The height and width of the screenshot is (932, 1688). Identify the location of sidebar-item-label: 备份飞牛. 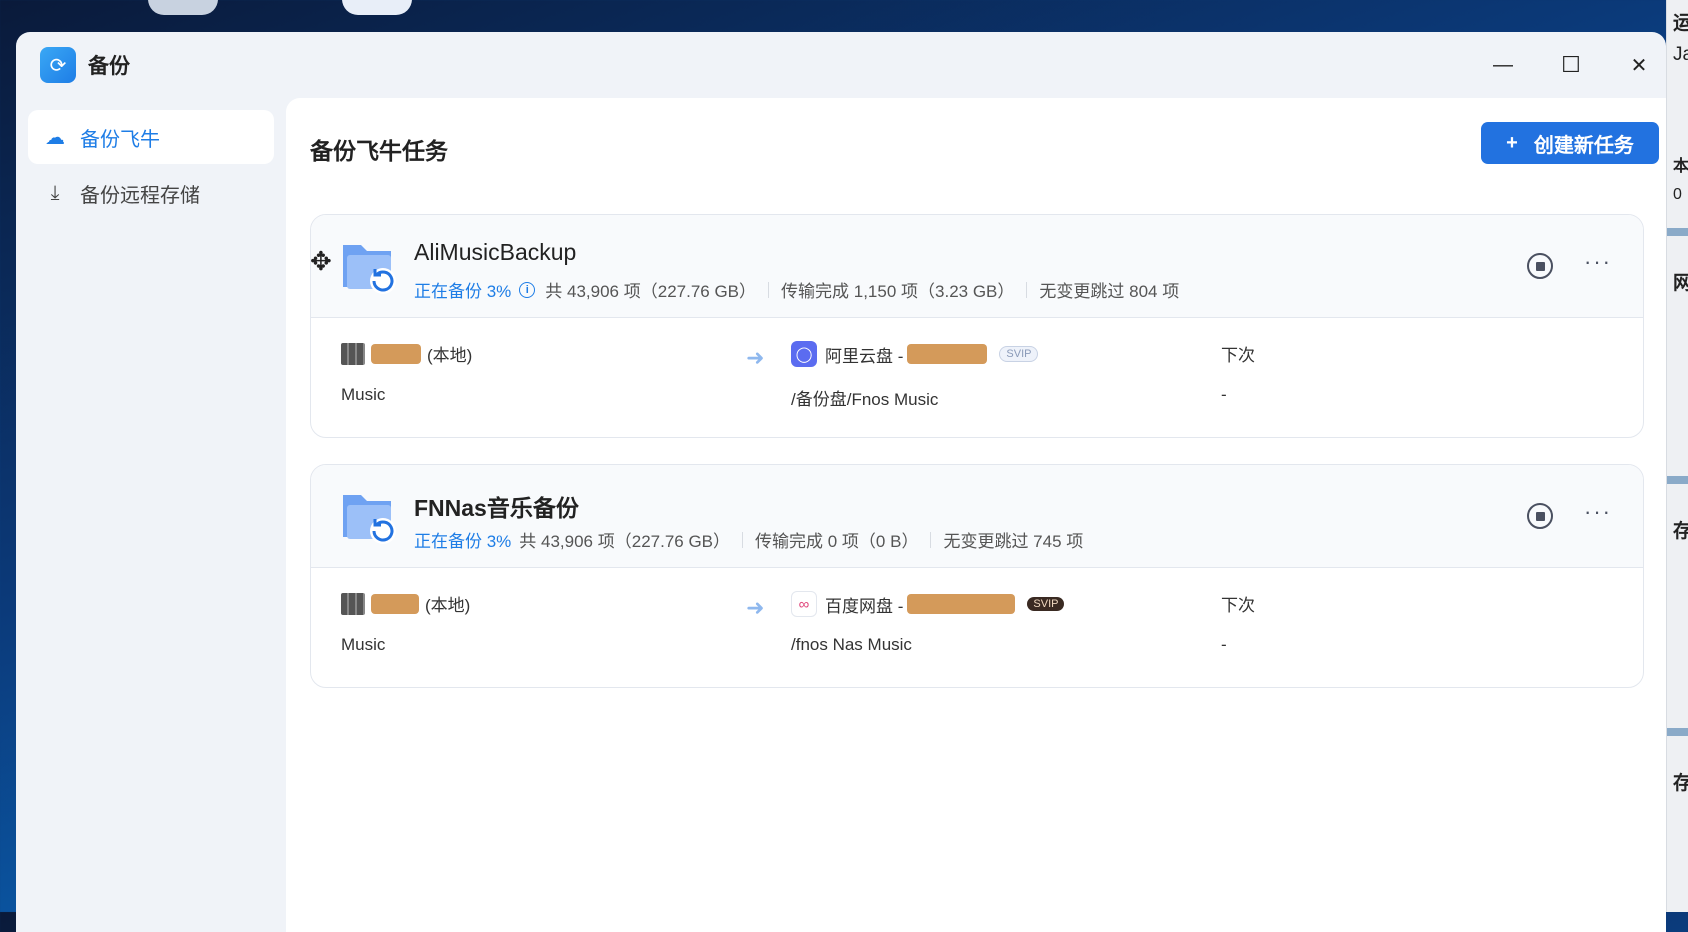
(120, 139).